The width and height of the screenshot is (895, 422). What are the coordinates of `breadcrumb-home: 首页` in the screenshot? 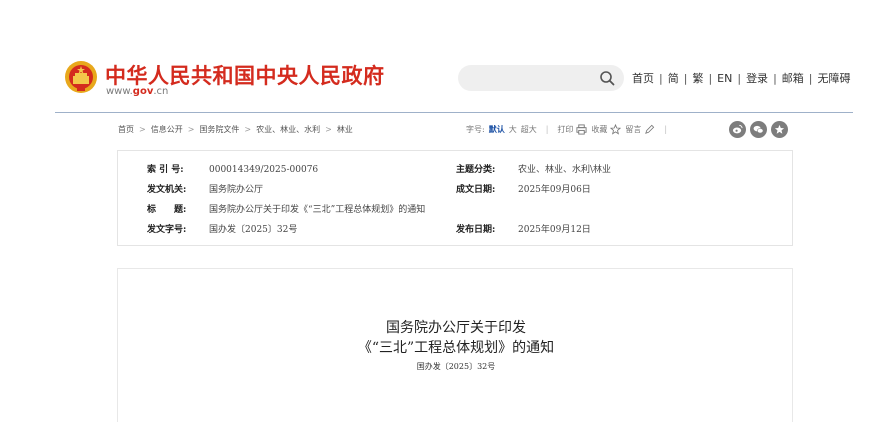 It's located at (126, 129).